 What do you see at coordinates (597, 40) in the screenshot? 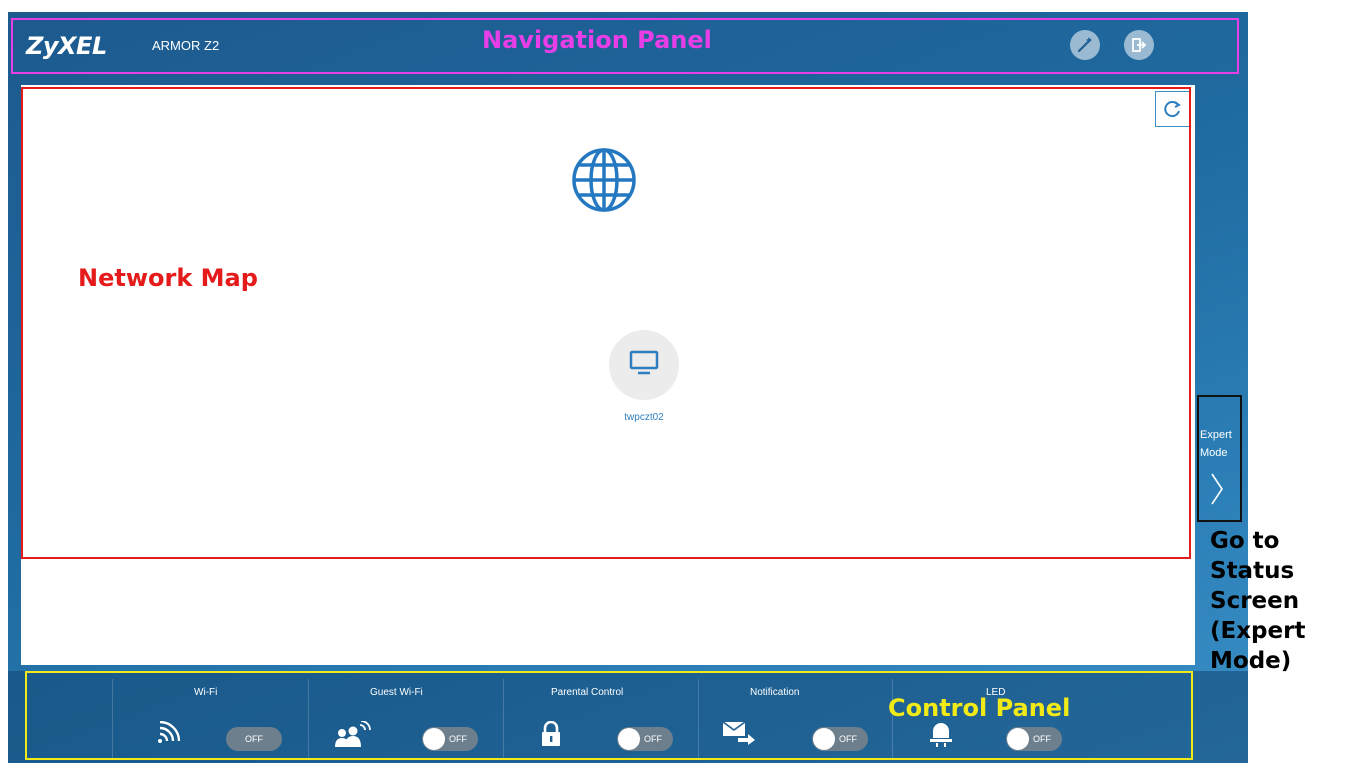
I see `navigation-panel-annotation: Navigation Panel` at bounding box center [597, 40].